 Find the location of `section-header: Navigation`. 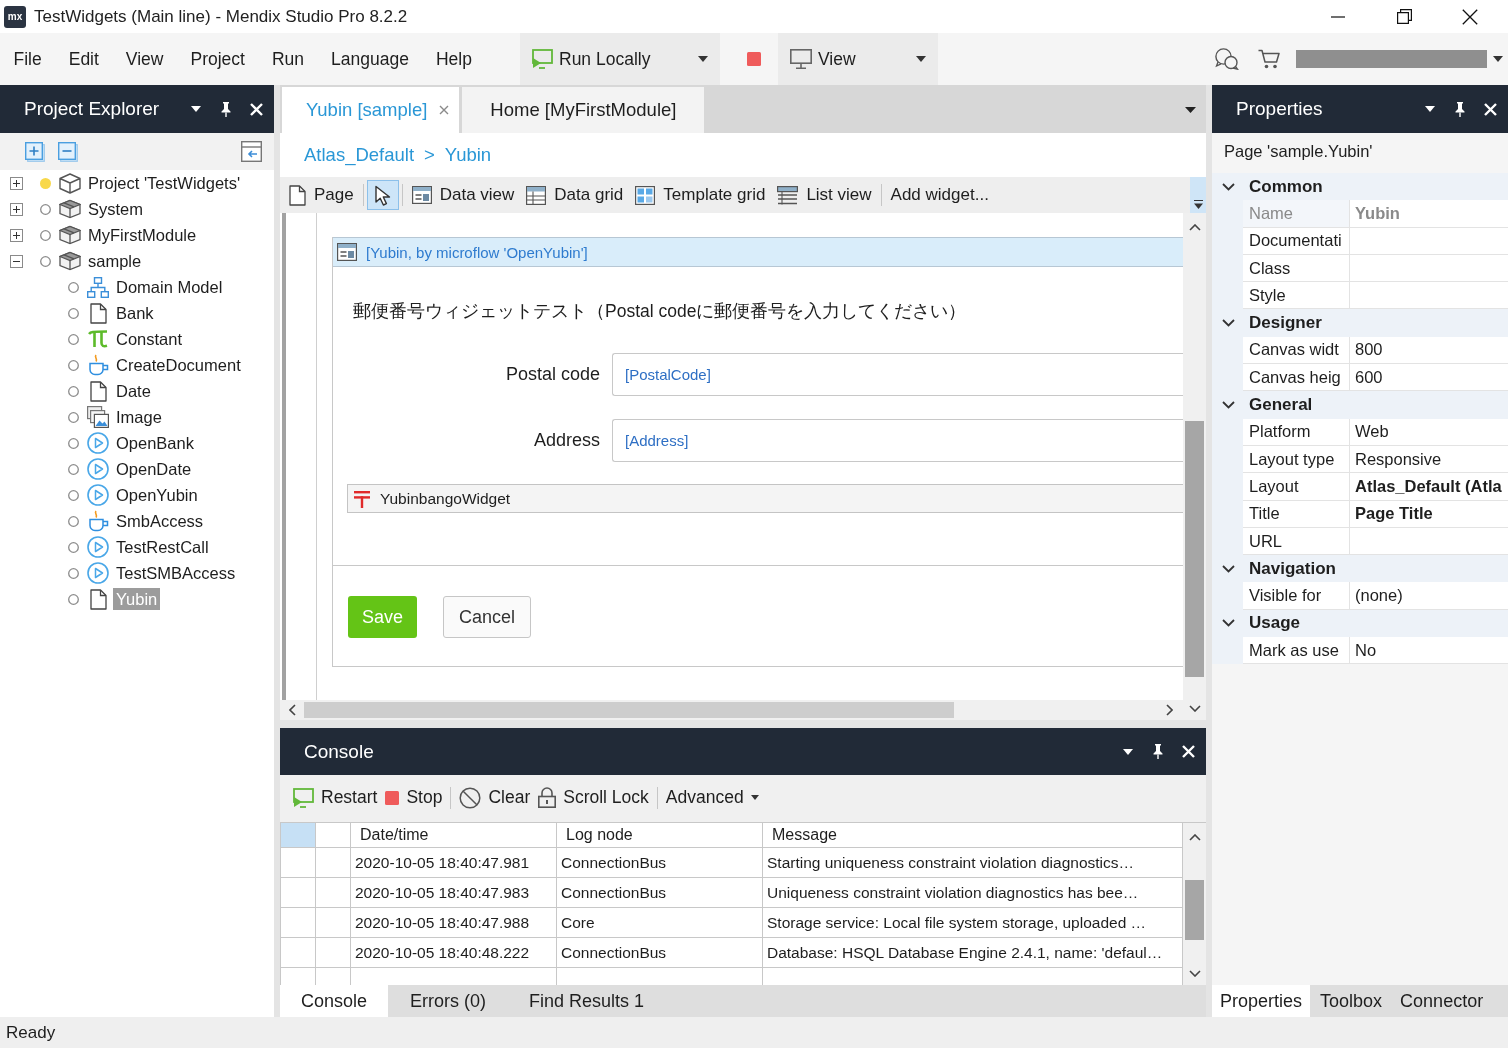

section-header: Navigation is located at coordinates (1360, 569).